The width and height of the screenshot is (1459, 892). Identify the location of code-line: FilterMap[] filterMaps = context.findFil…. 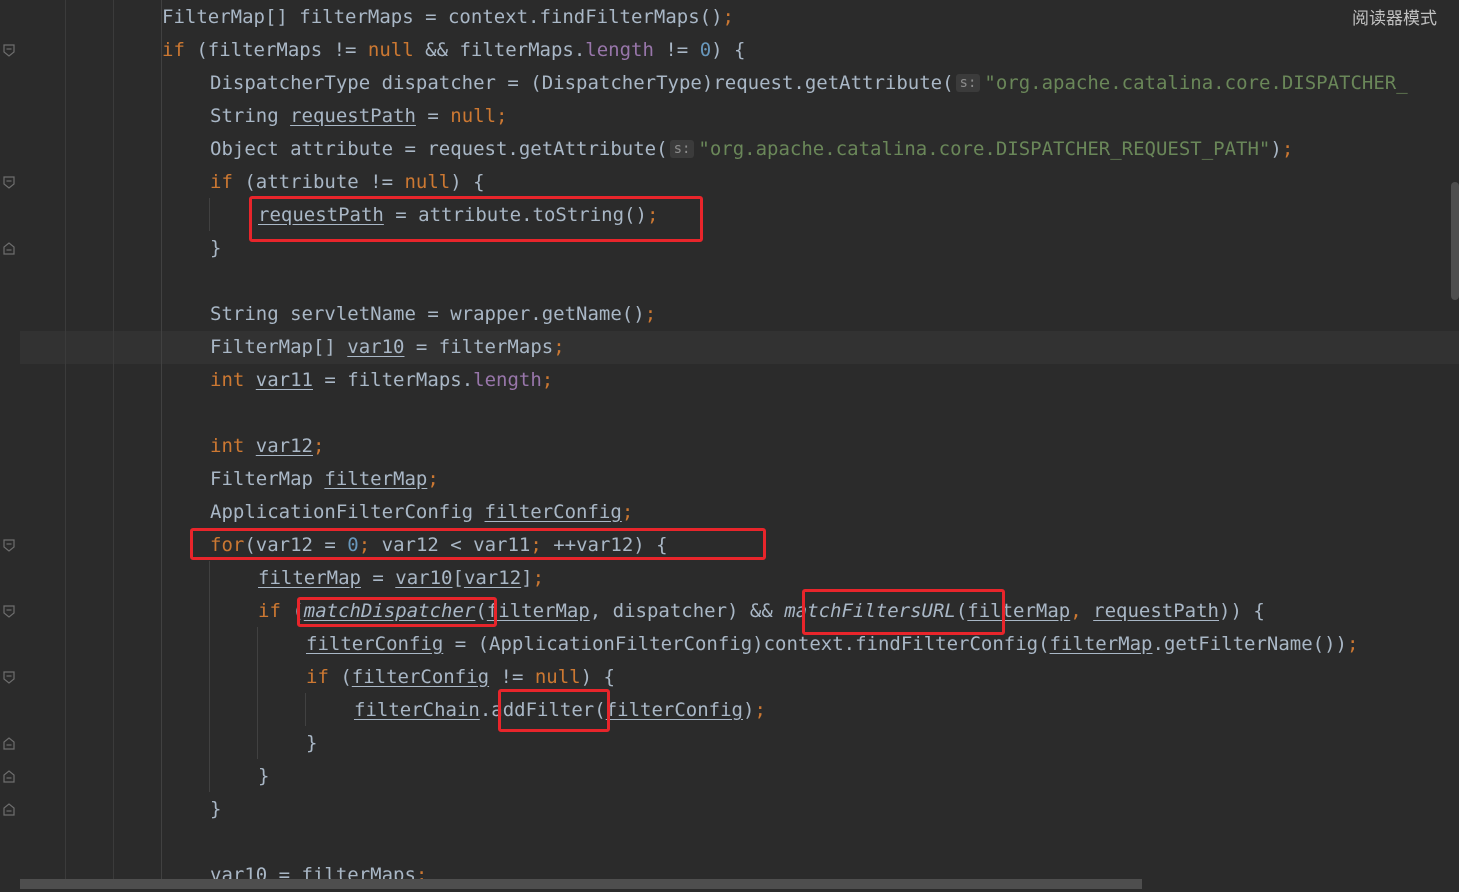
(448, 17).